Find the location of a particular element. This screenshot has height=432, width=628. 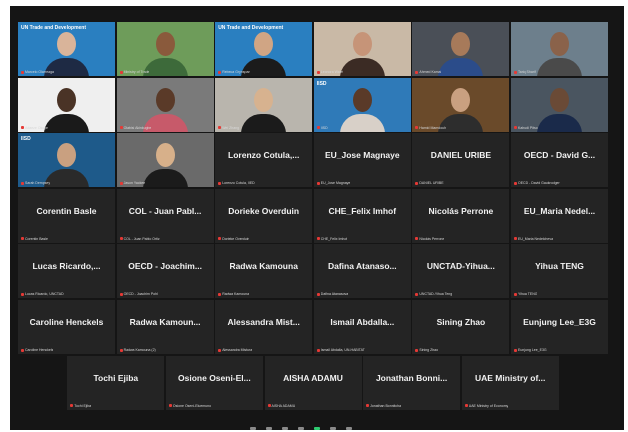

participant-label: Nicolás Perrone is located at coordinates (429, 239).